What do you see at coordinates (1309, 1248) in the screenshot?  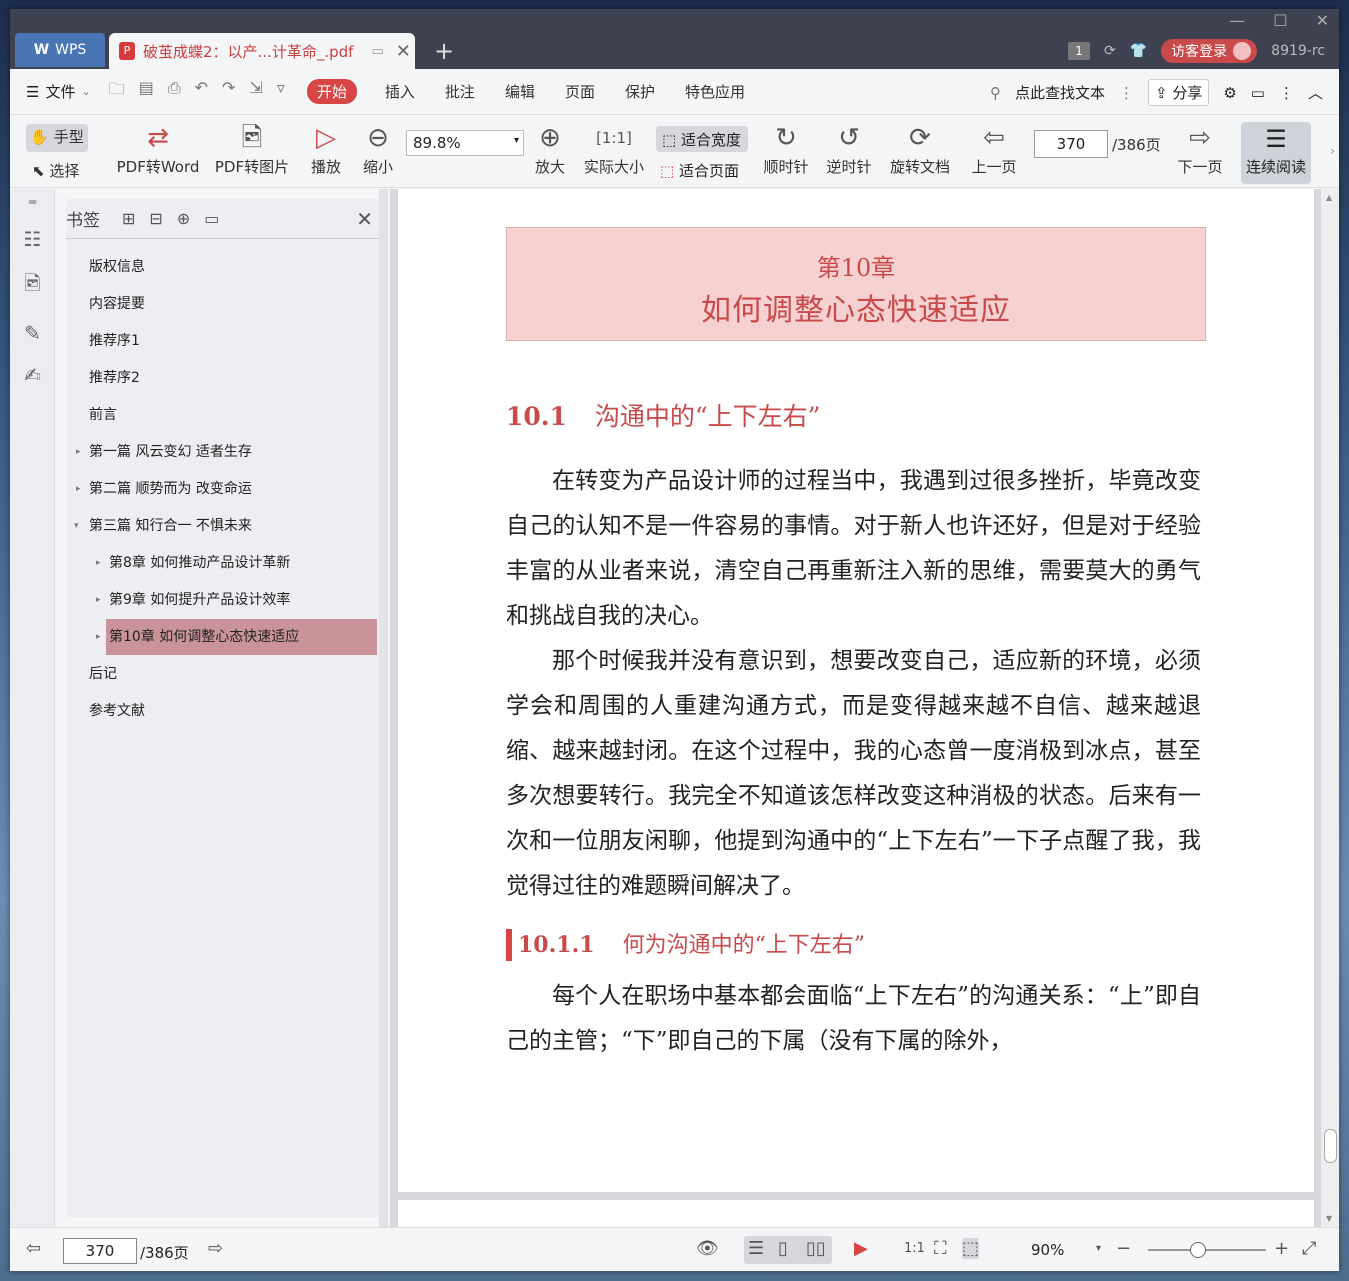 I see `fullscreen-icon: ⤢` at bounding box center [1309, 1248].